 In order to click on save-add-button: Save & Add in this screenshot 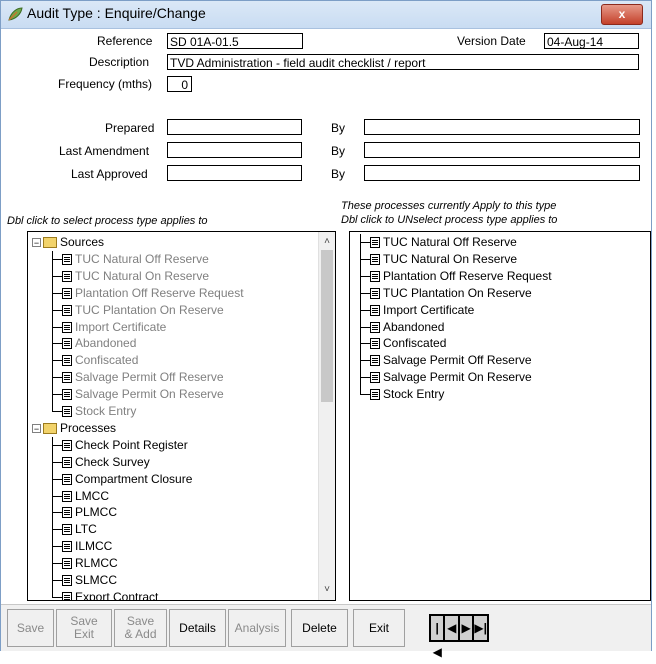, I will do `click(140, 628)`.